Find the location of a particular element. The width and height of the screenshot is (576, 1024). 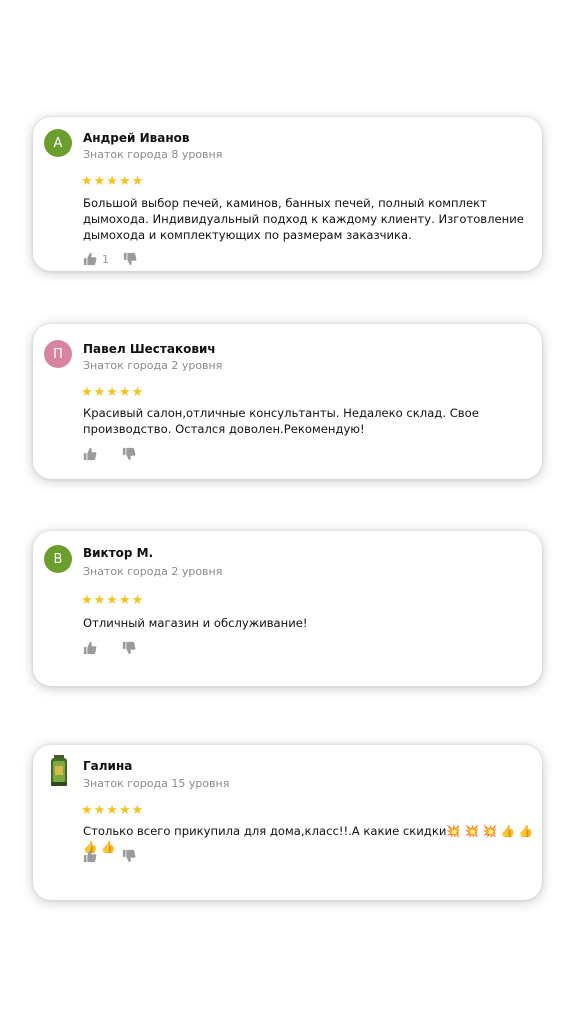

reviewer-level: Знаток города 15 уровня is located at coordinates (156, 783).